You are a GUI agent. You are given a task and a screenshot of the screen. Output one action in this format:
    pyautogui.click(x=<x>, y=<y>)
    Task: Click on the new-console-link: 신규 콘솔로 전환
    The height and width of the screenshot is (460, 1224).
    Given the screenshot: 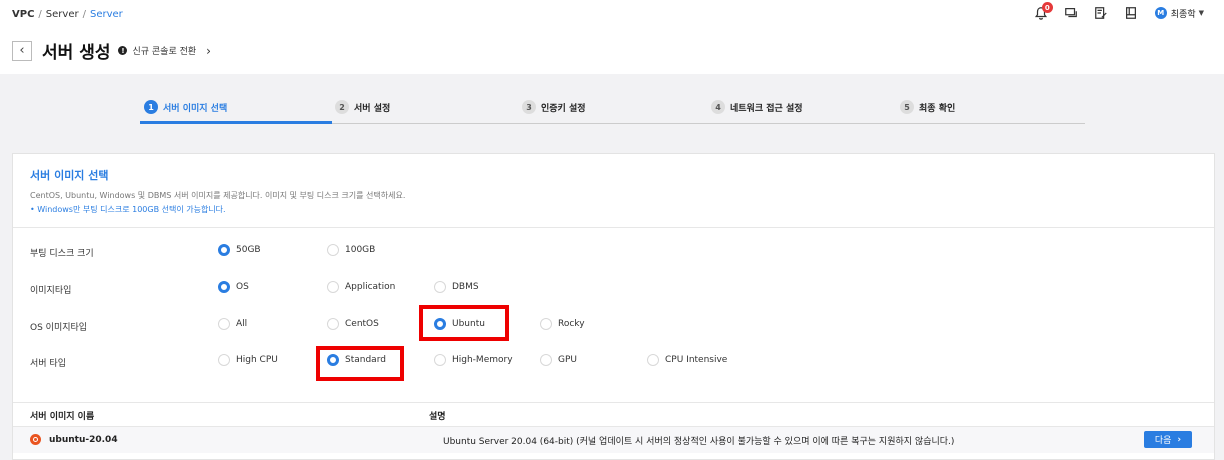 What is the action you would take?
    pyautogui.click(x=164, y=50)
    